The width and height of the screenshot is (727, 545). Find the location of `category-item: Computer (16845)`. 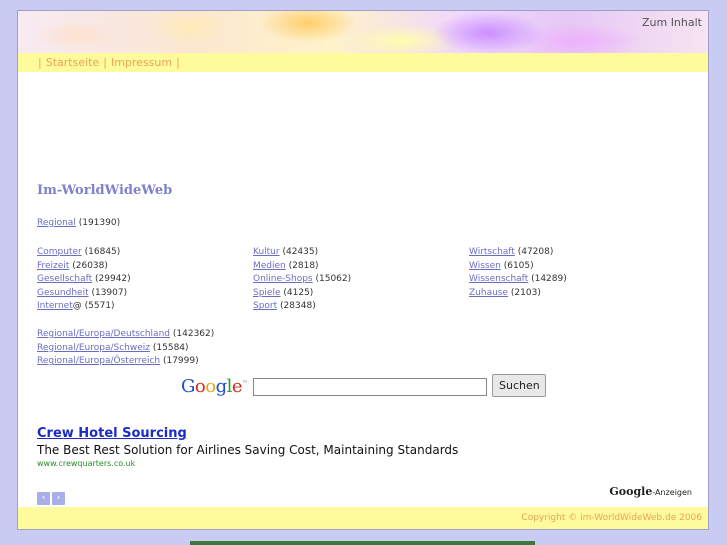

category-item: Computer (16845) is located at coordinates (84, 253).